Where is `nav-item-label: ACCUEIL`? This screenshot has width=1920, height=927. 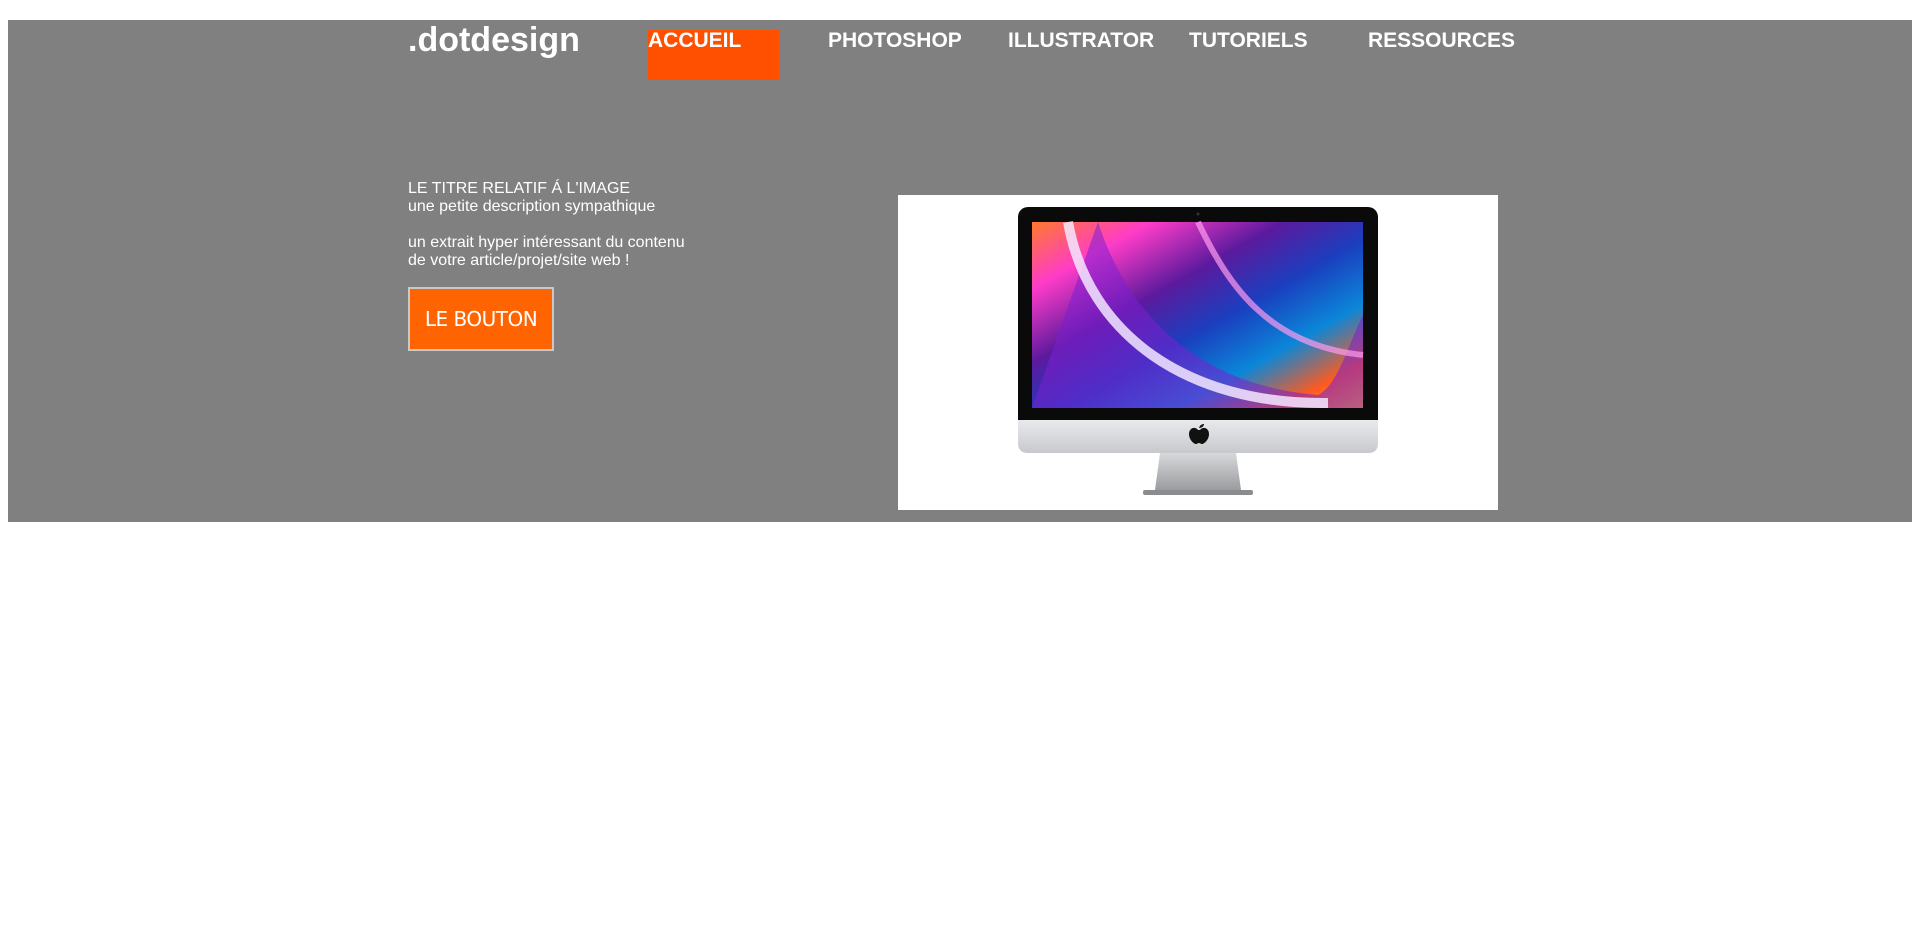 nav-item-label: ACCUEIL is located at coordinates (695, 40).